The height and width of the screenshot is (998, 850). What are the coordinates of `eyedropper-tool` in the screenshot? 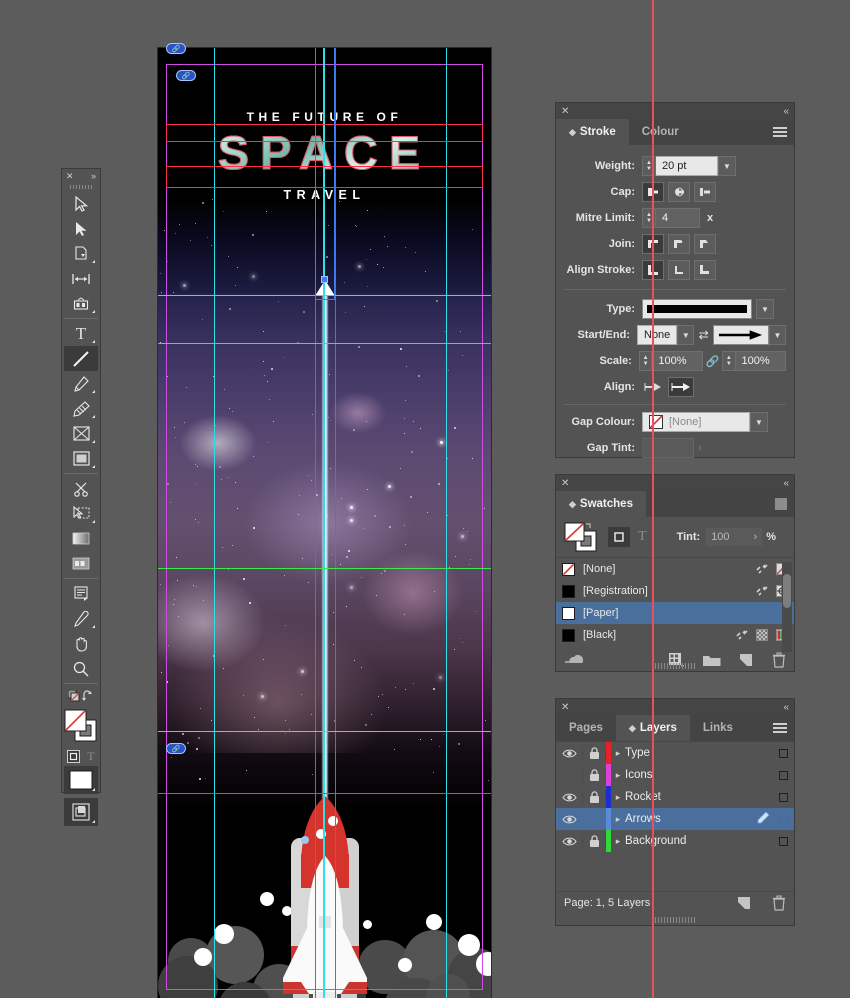 It's located at (81, 618).